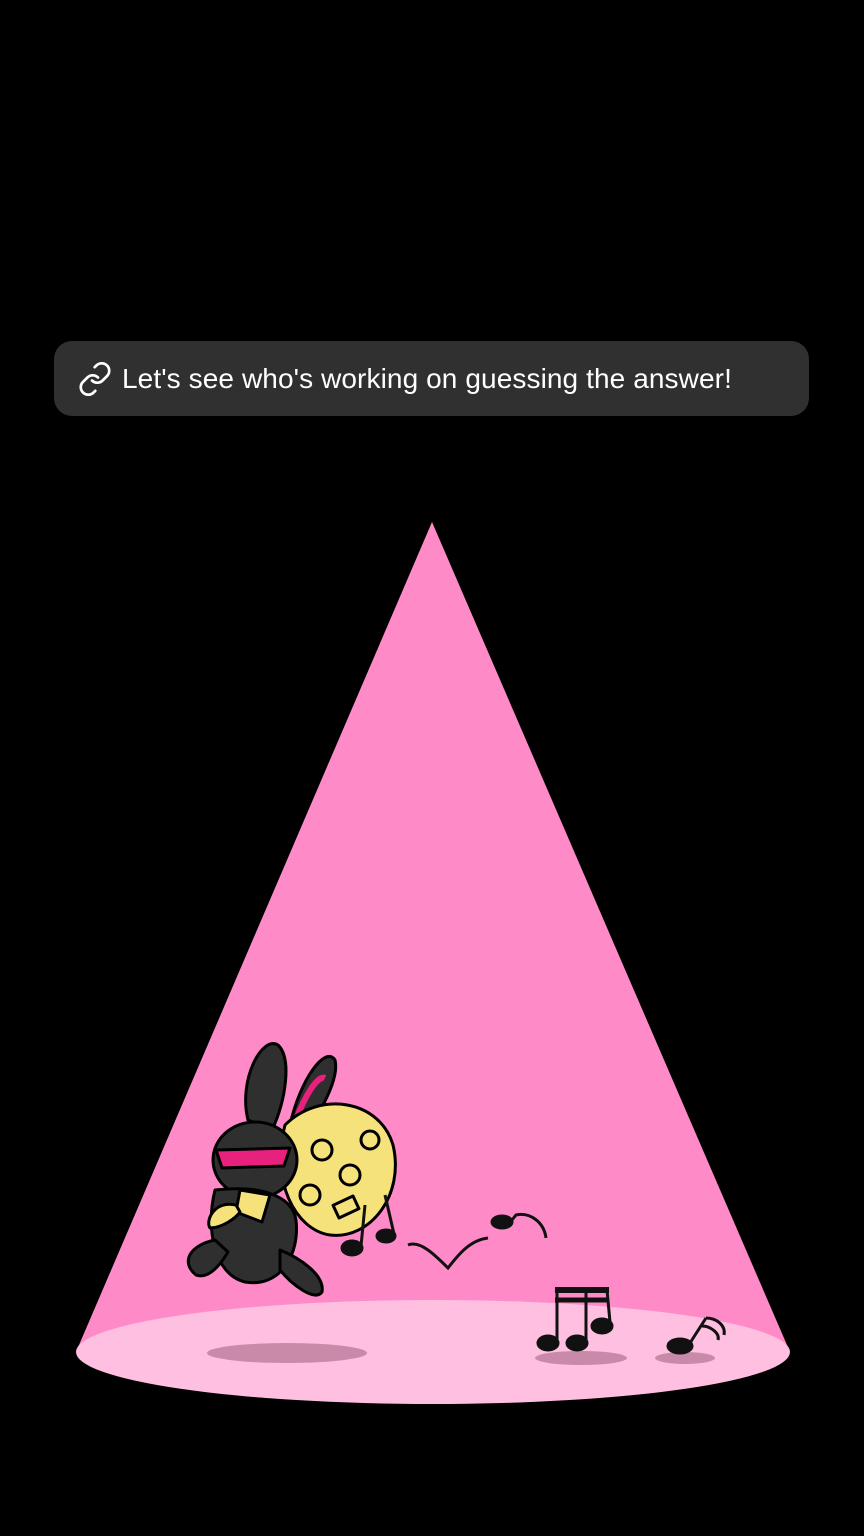 The width and height of the screenshot is (864, 1536). I want to click on link-icon, so click(95, 379).